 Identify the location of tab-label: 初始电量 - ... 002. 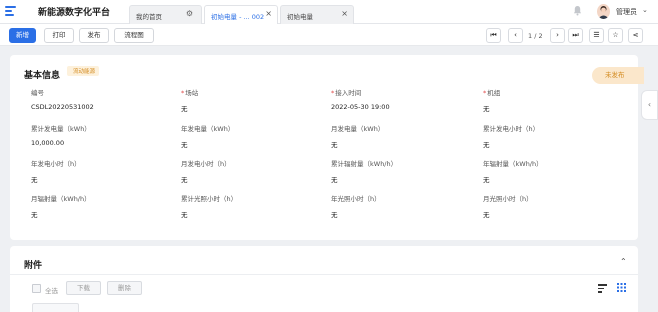
(238, 17).